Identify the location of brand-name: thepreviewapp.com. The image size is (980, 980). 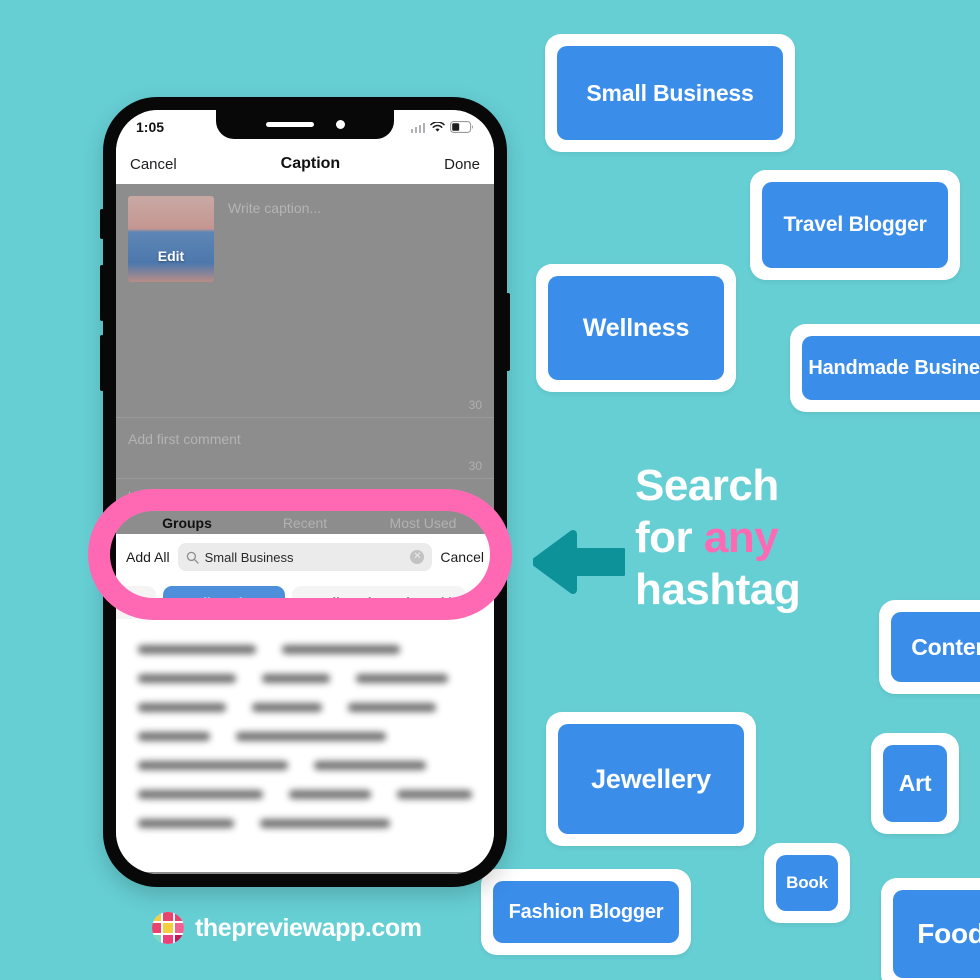
(308, 927).